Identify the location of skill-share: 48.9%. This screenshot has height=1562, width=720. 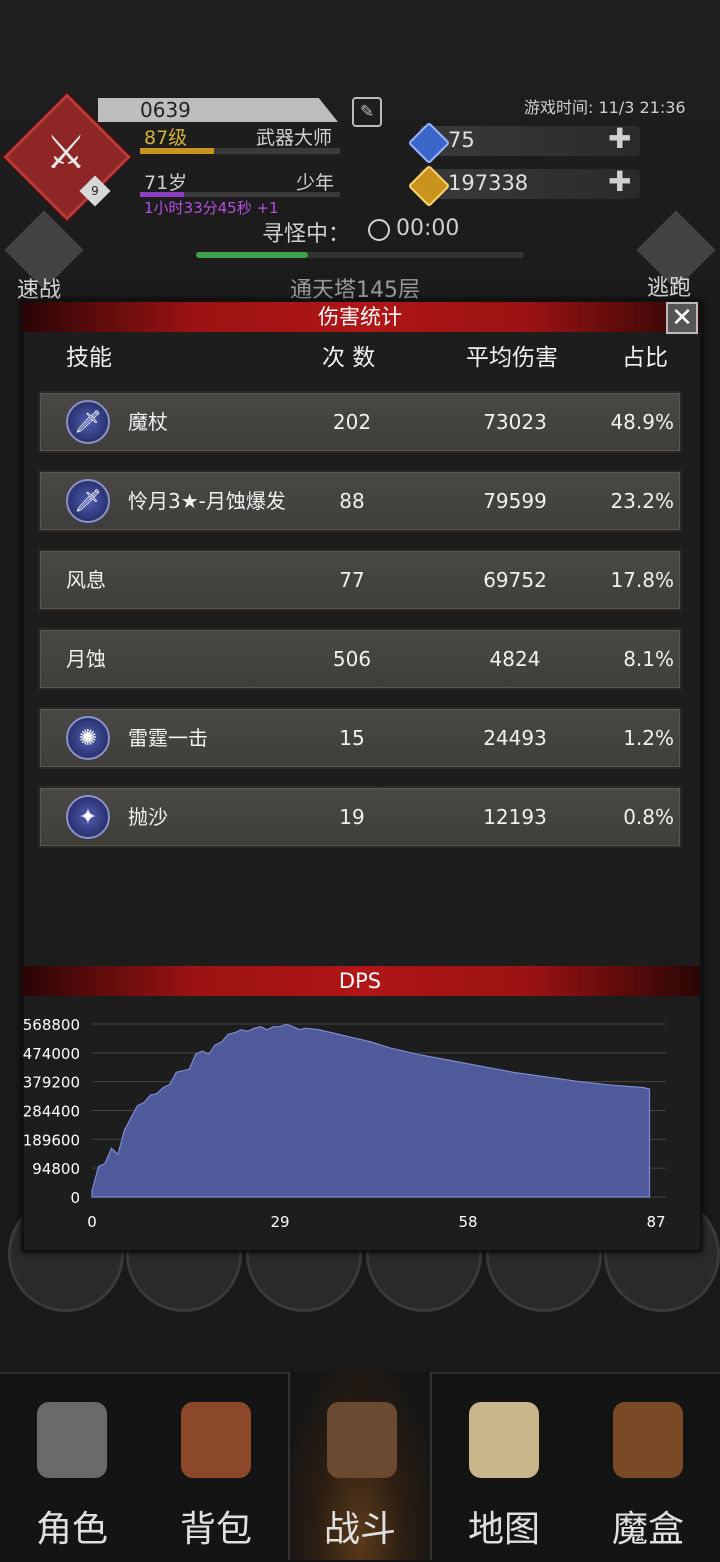
(642, 422).